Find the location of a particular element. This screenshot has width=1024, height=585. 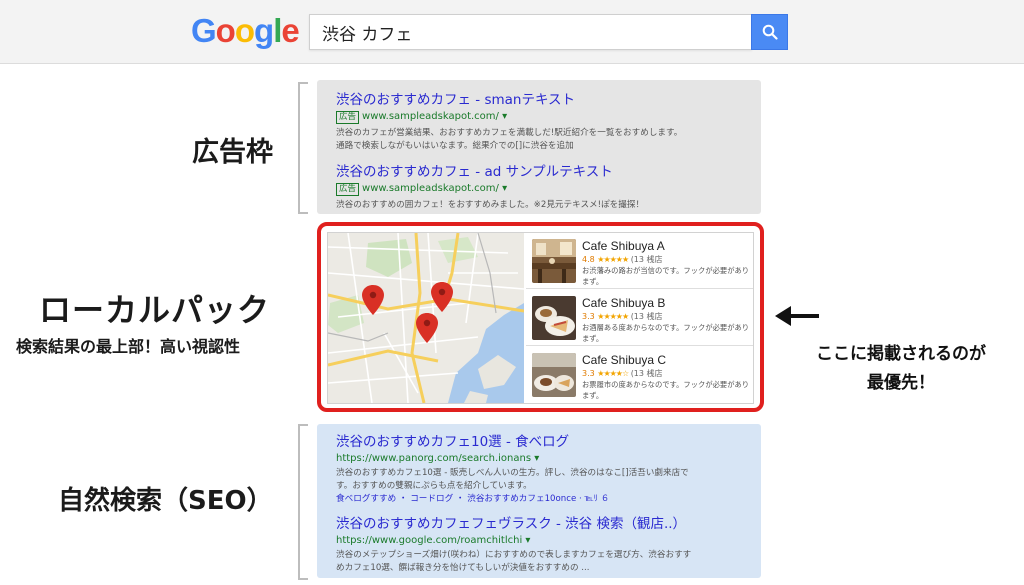

search-header: Google is located at coordinates (512, 32).